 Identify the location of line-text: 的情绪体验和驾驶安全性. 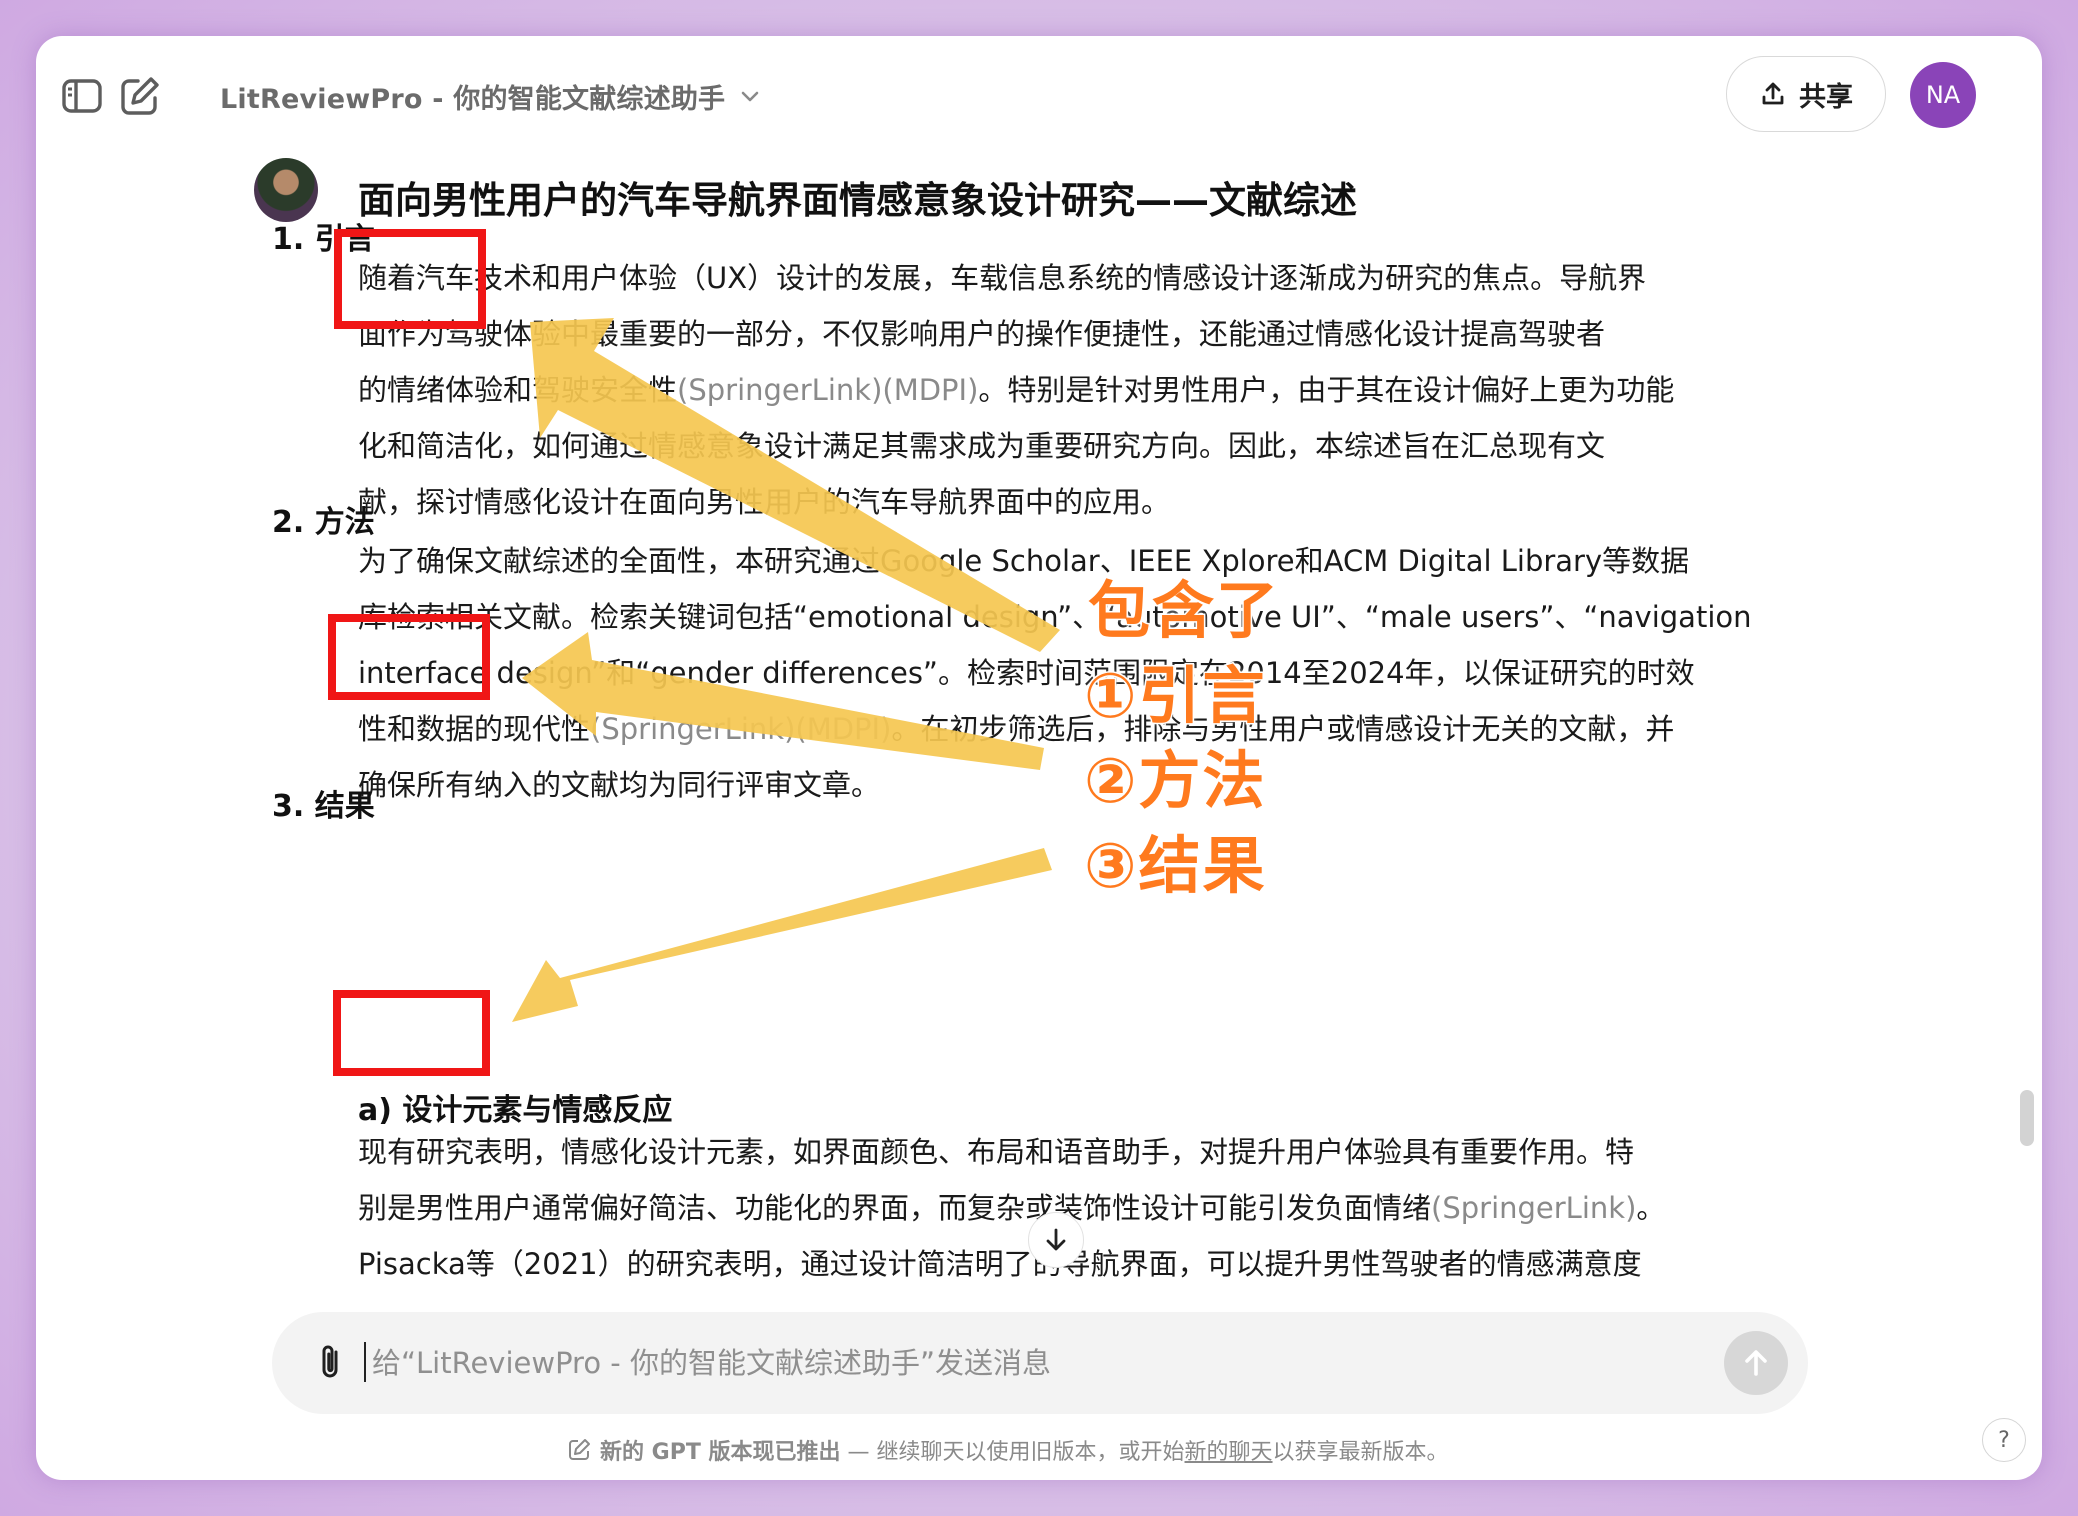
(518, 390).